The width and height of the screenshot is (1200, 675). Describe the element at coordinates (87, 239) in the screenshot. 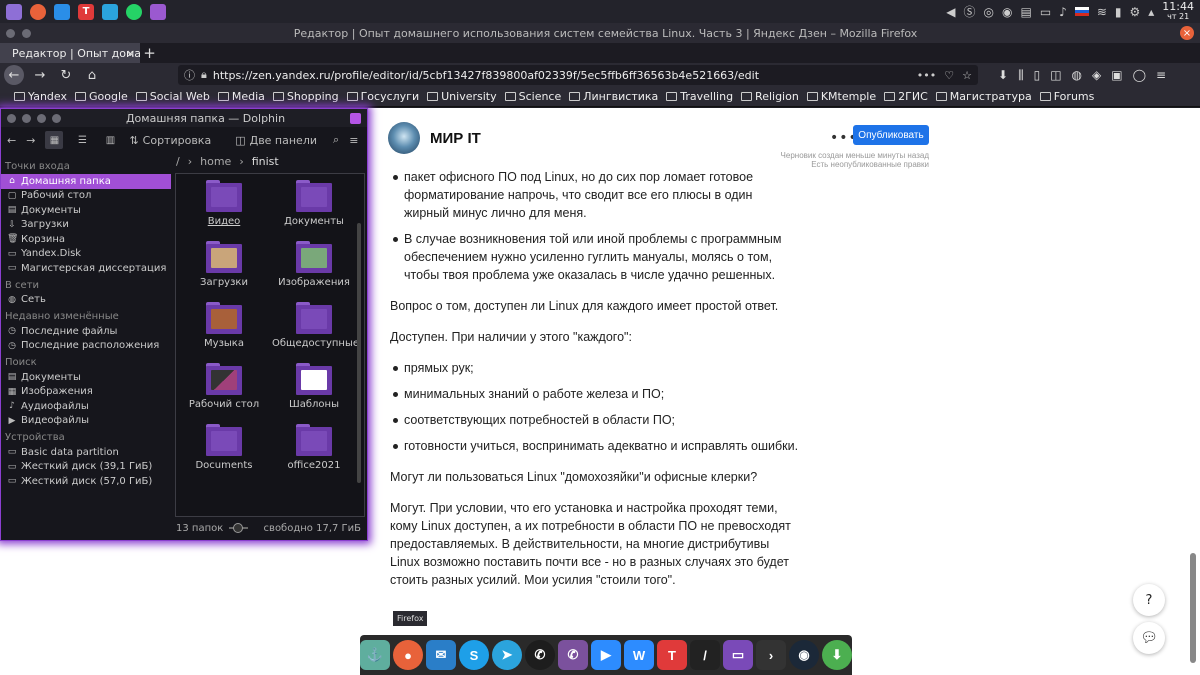

I see `place-item-places: 🗑︎ Корзина` at that location.